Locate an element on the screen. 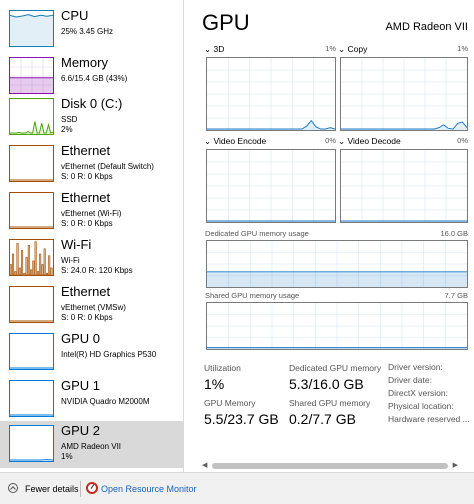  scrollbar-thumb is located at coordinates (330, 466).